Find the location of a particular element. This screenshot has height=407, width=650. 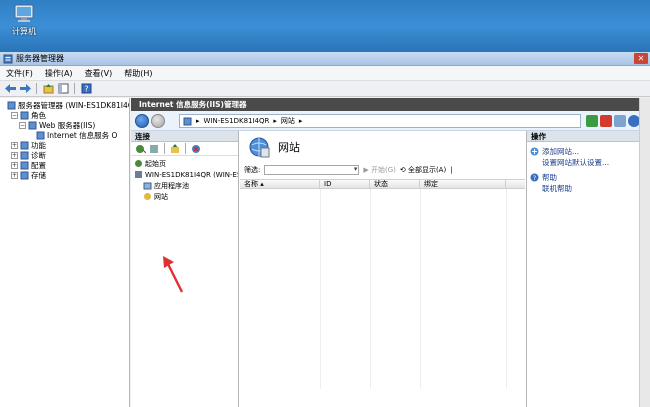

online-help-label: 联机帮助 is located at coordinates (557, 188).